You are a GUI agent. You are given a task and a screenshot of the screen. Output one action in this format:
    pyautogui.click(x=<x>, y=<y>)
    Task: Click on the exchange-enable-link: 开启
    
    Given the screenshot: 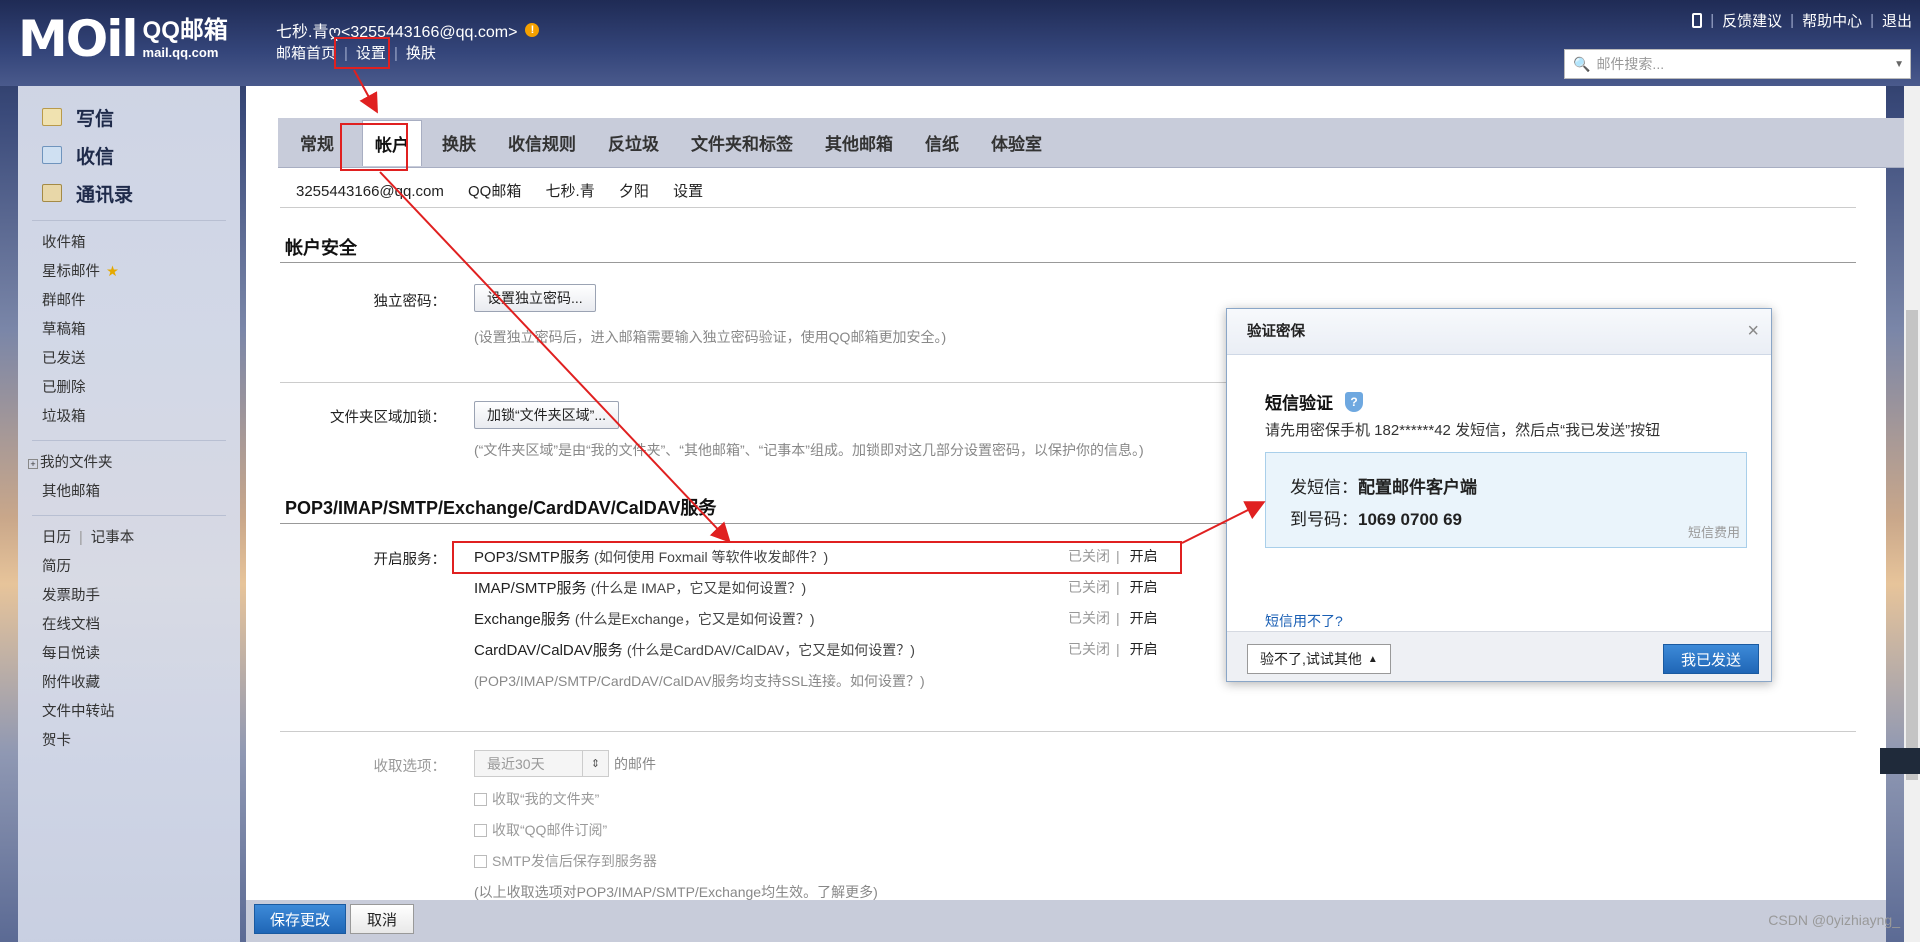 What is the action you would take?
    pyautogui.click(x=1144, y=618)
    